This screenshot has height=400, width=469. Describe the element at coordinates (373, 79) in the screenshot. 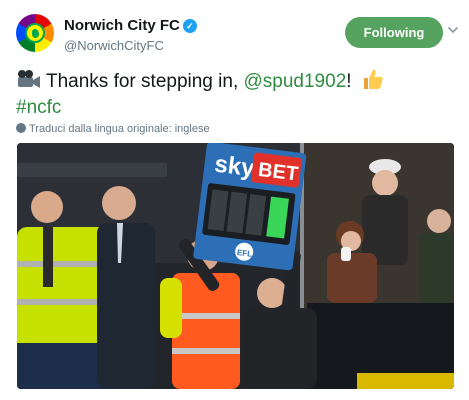

I see `thumbs-up-icon` at that location.